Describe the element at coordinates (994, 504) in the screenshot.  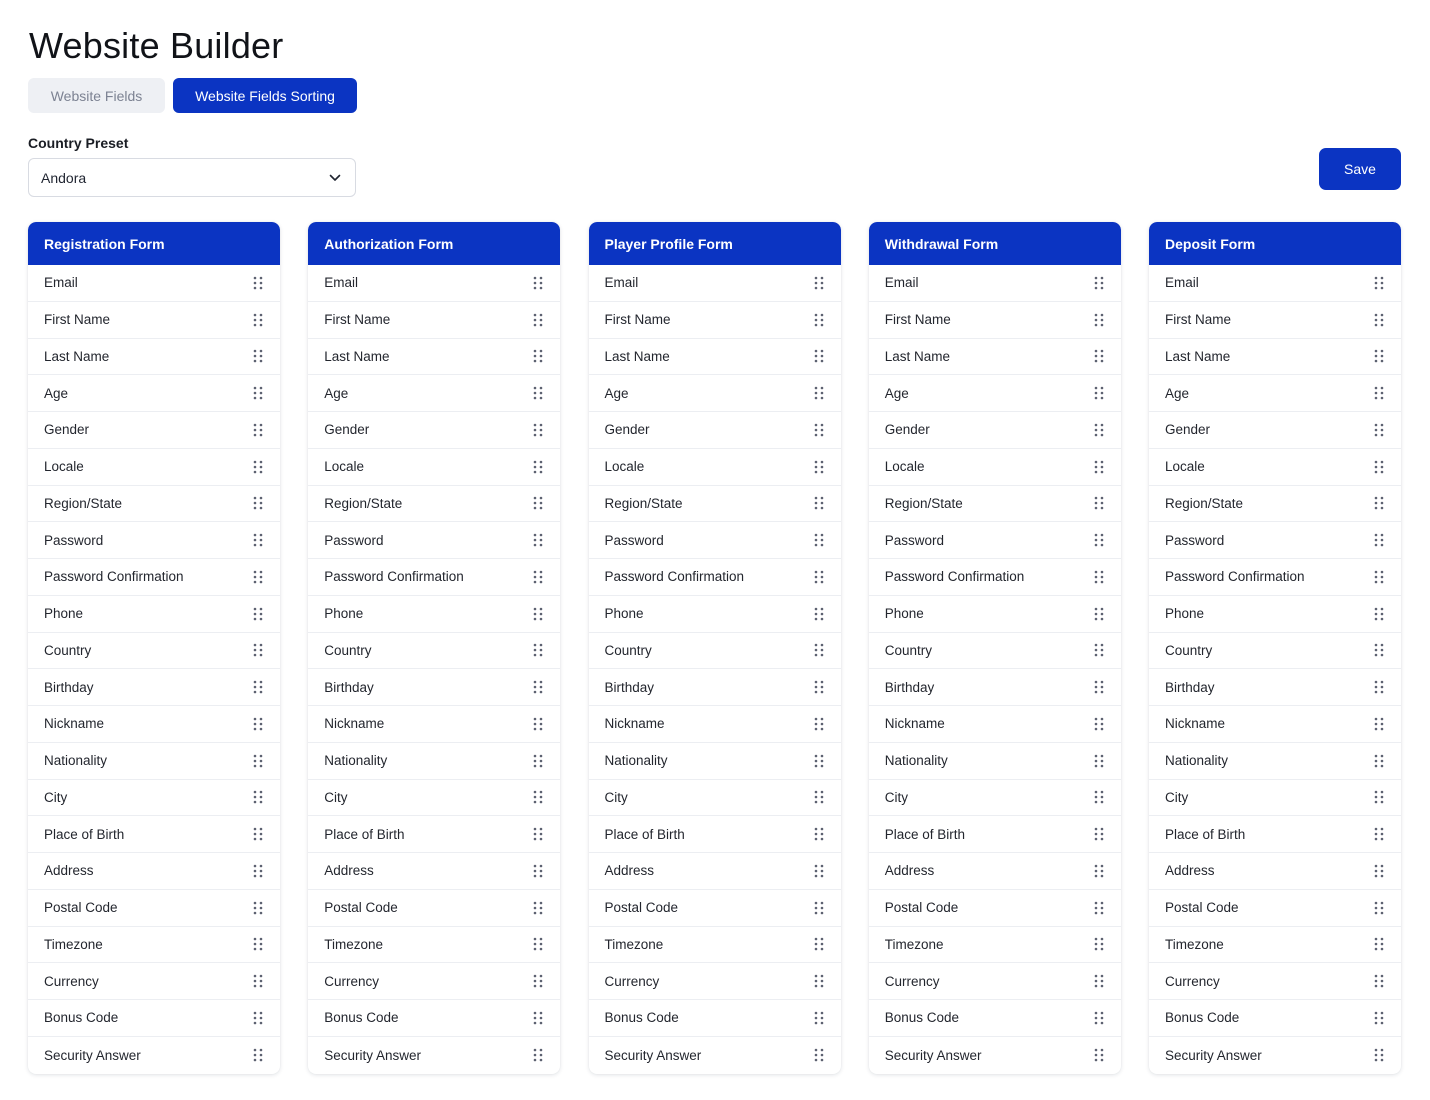
I see `field-row-region-state: Region/State` at that location.